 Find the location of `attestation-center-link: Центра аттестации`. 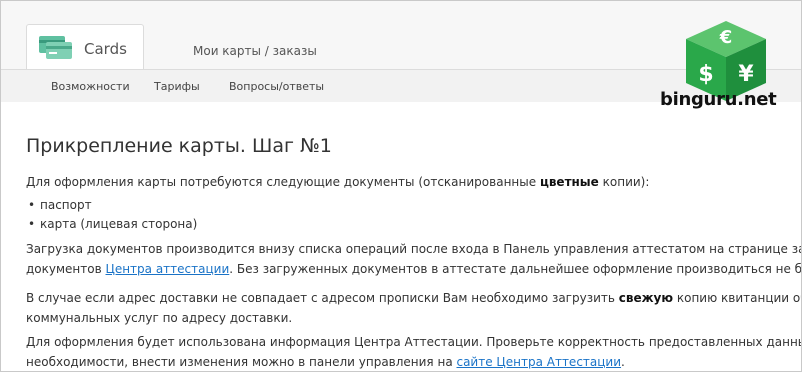

attestation-center-link: Центра аттестации is located at coordinates (168, 269).